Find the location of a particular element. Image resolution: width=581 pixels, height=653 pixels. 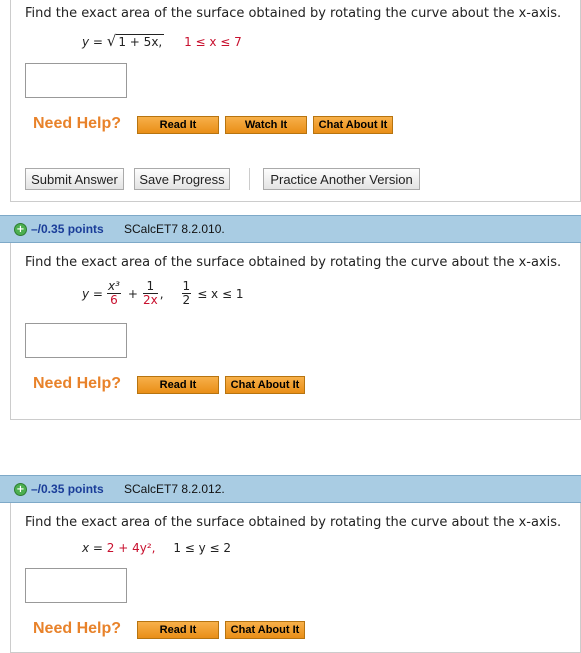

fraction: 1 2x is located at coordinates (150, 293).